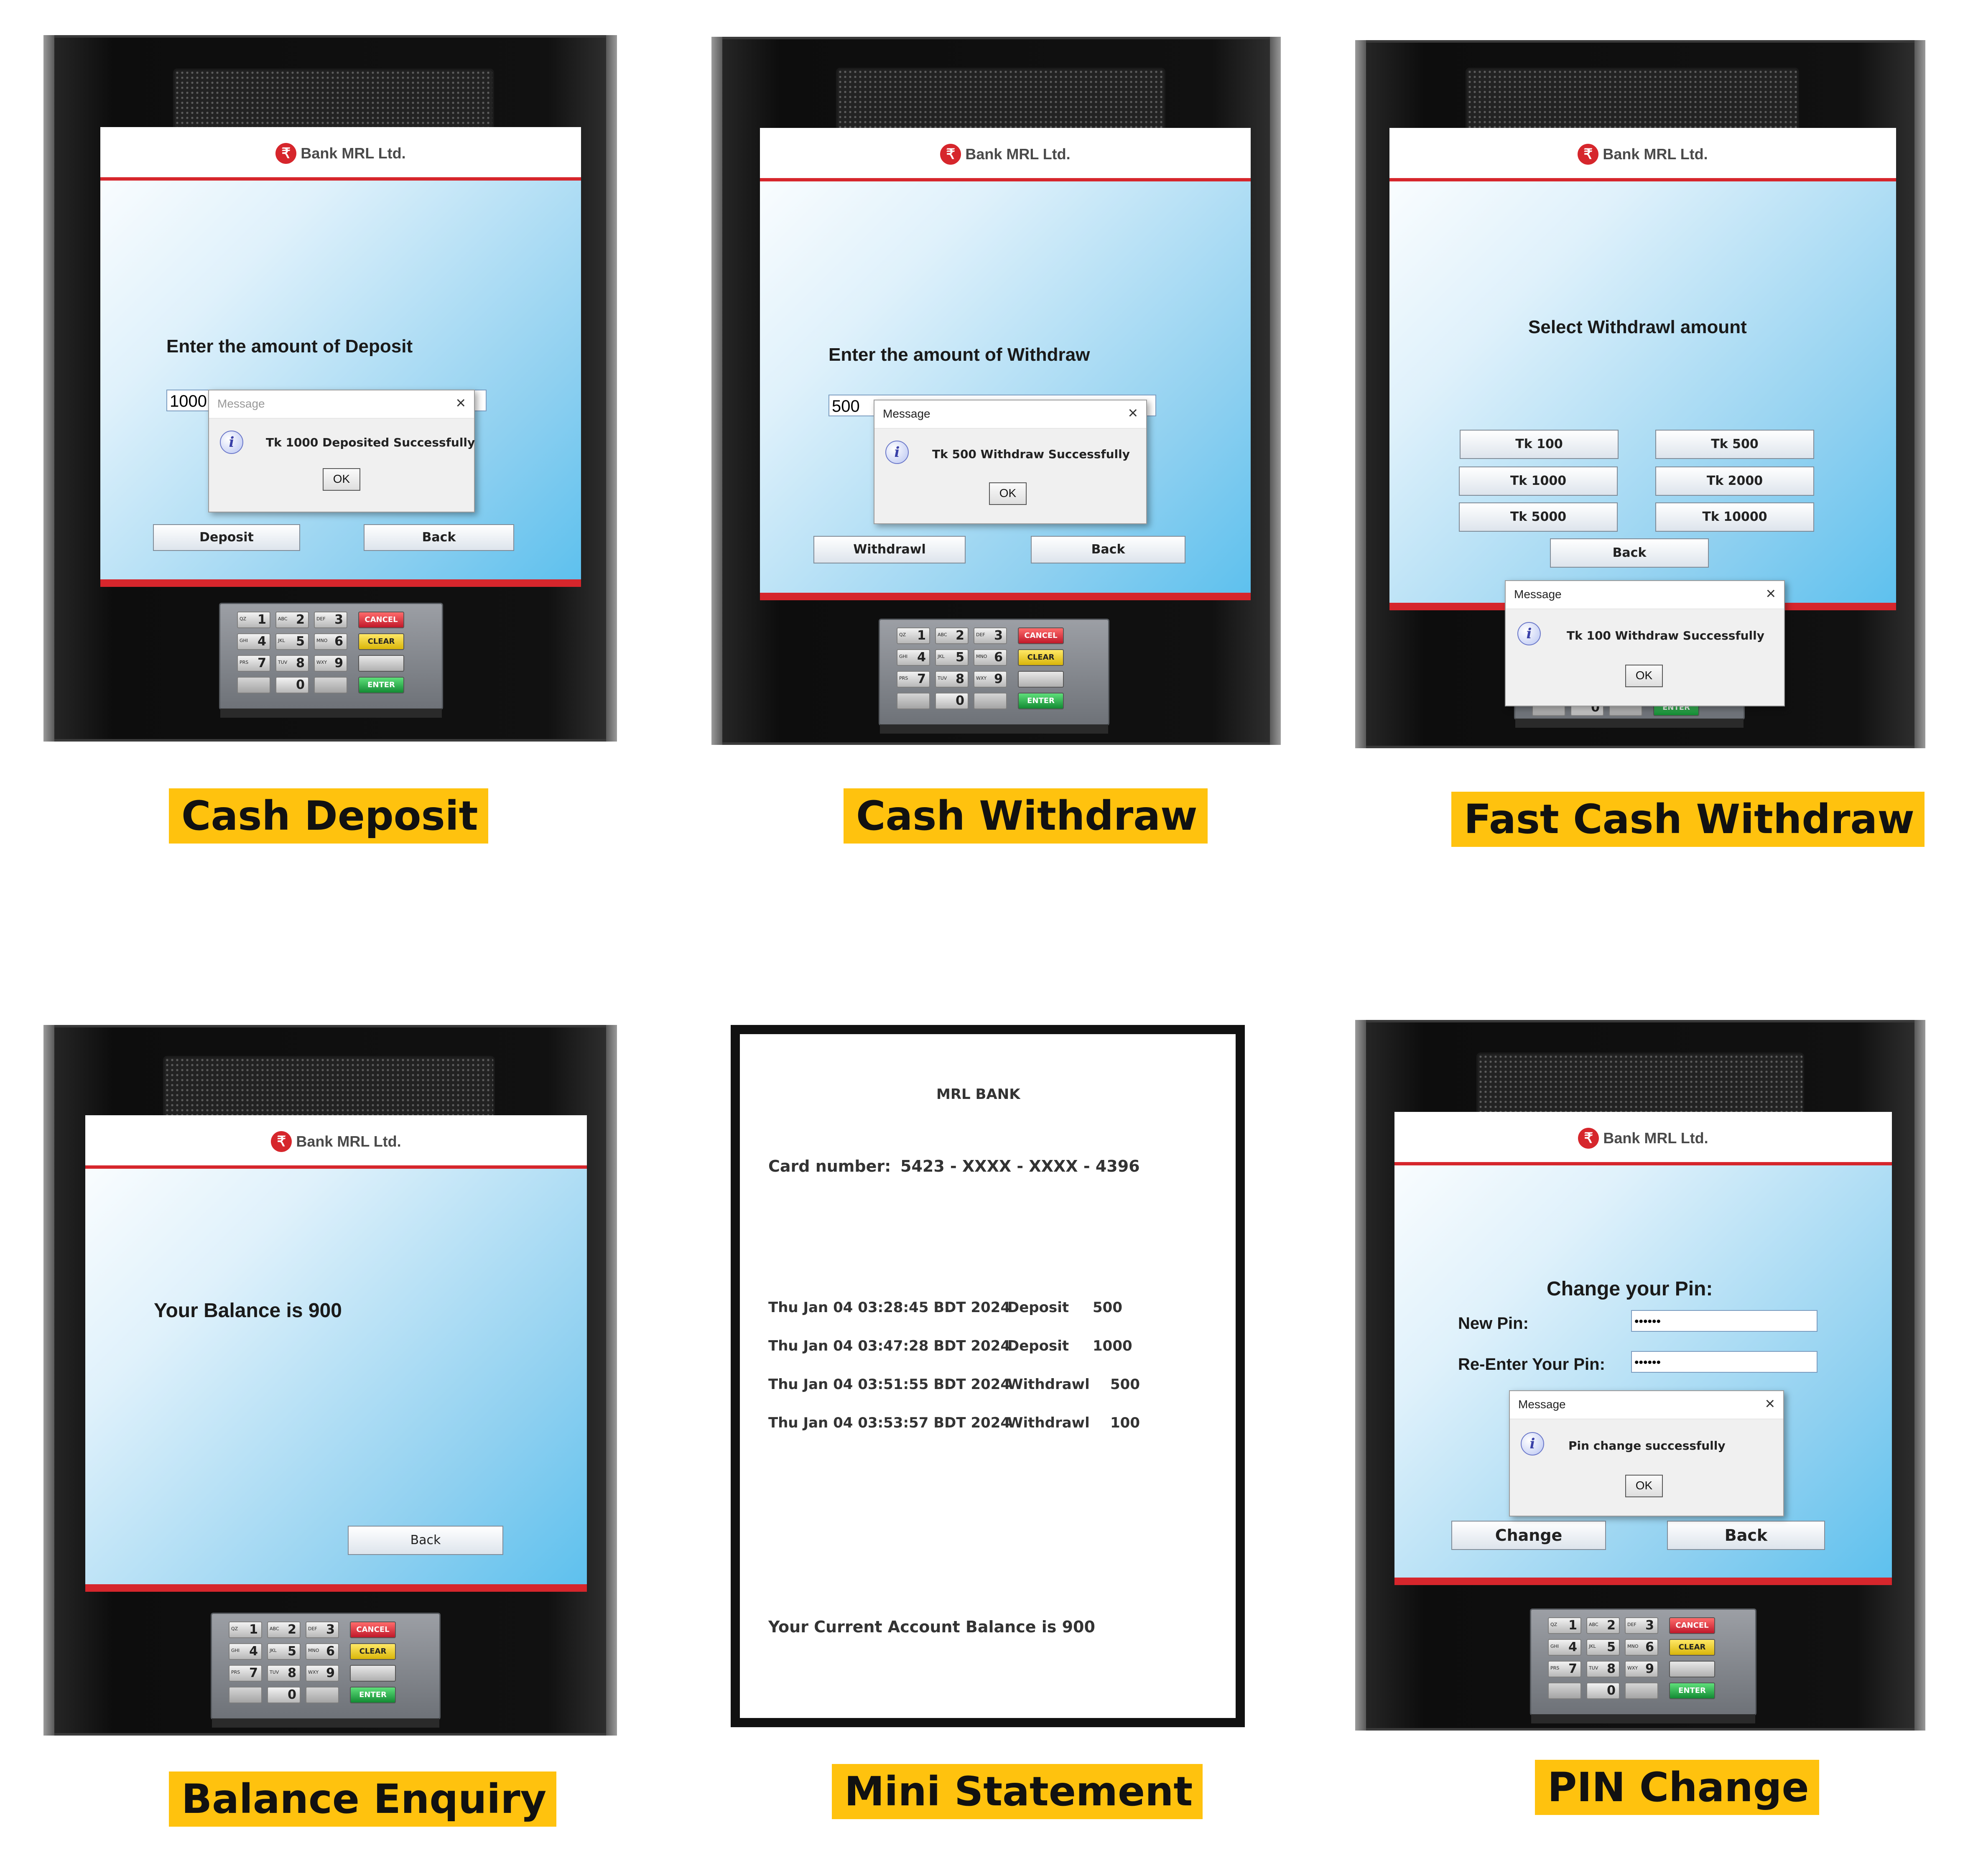 The image size is (1973, 1876). Describe the element at coordinates (227, 538) in the screenshot. I see `deposit-button: Deposit` at that location.